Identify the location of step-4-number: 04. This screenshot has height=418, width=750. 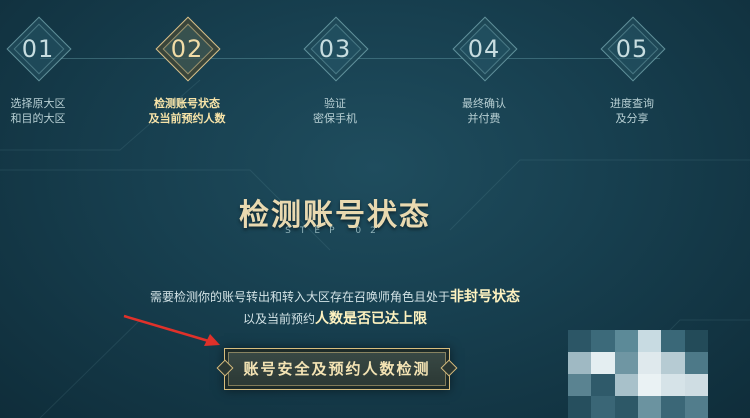
(484, 49).